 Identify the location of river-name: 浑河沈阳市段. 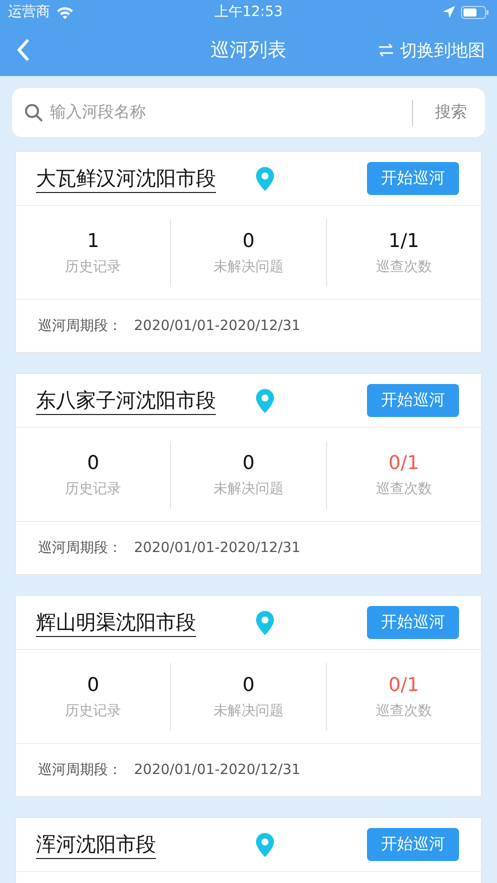
(96, 845).